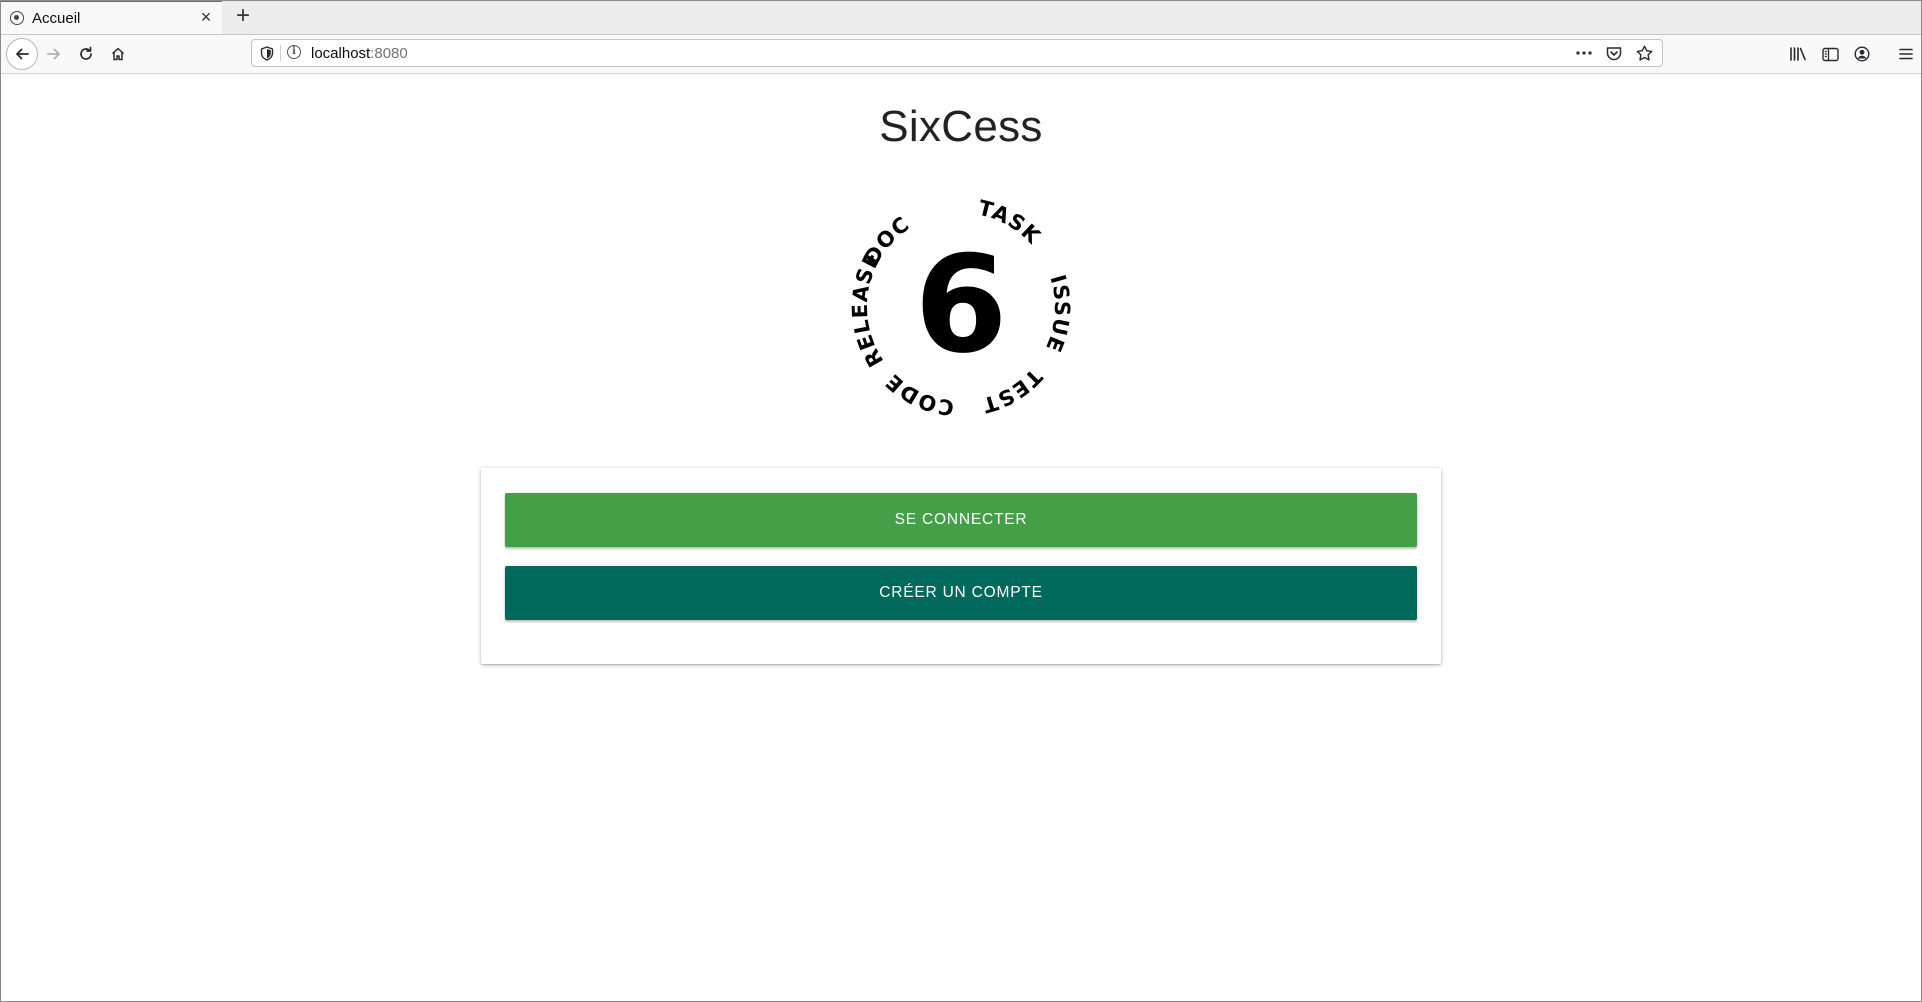 This screenshot has height=1002, width=1922. Describe the element at coordinates (957, 53) in the screenshot. I see `address-bar: i localhost:8080` at that location.